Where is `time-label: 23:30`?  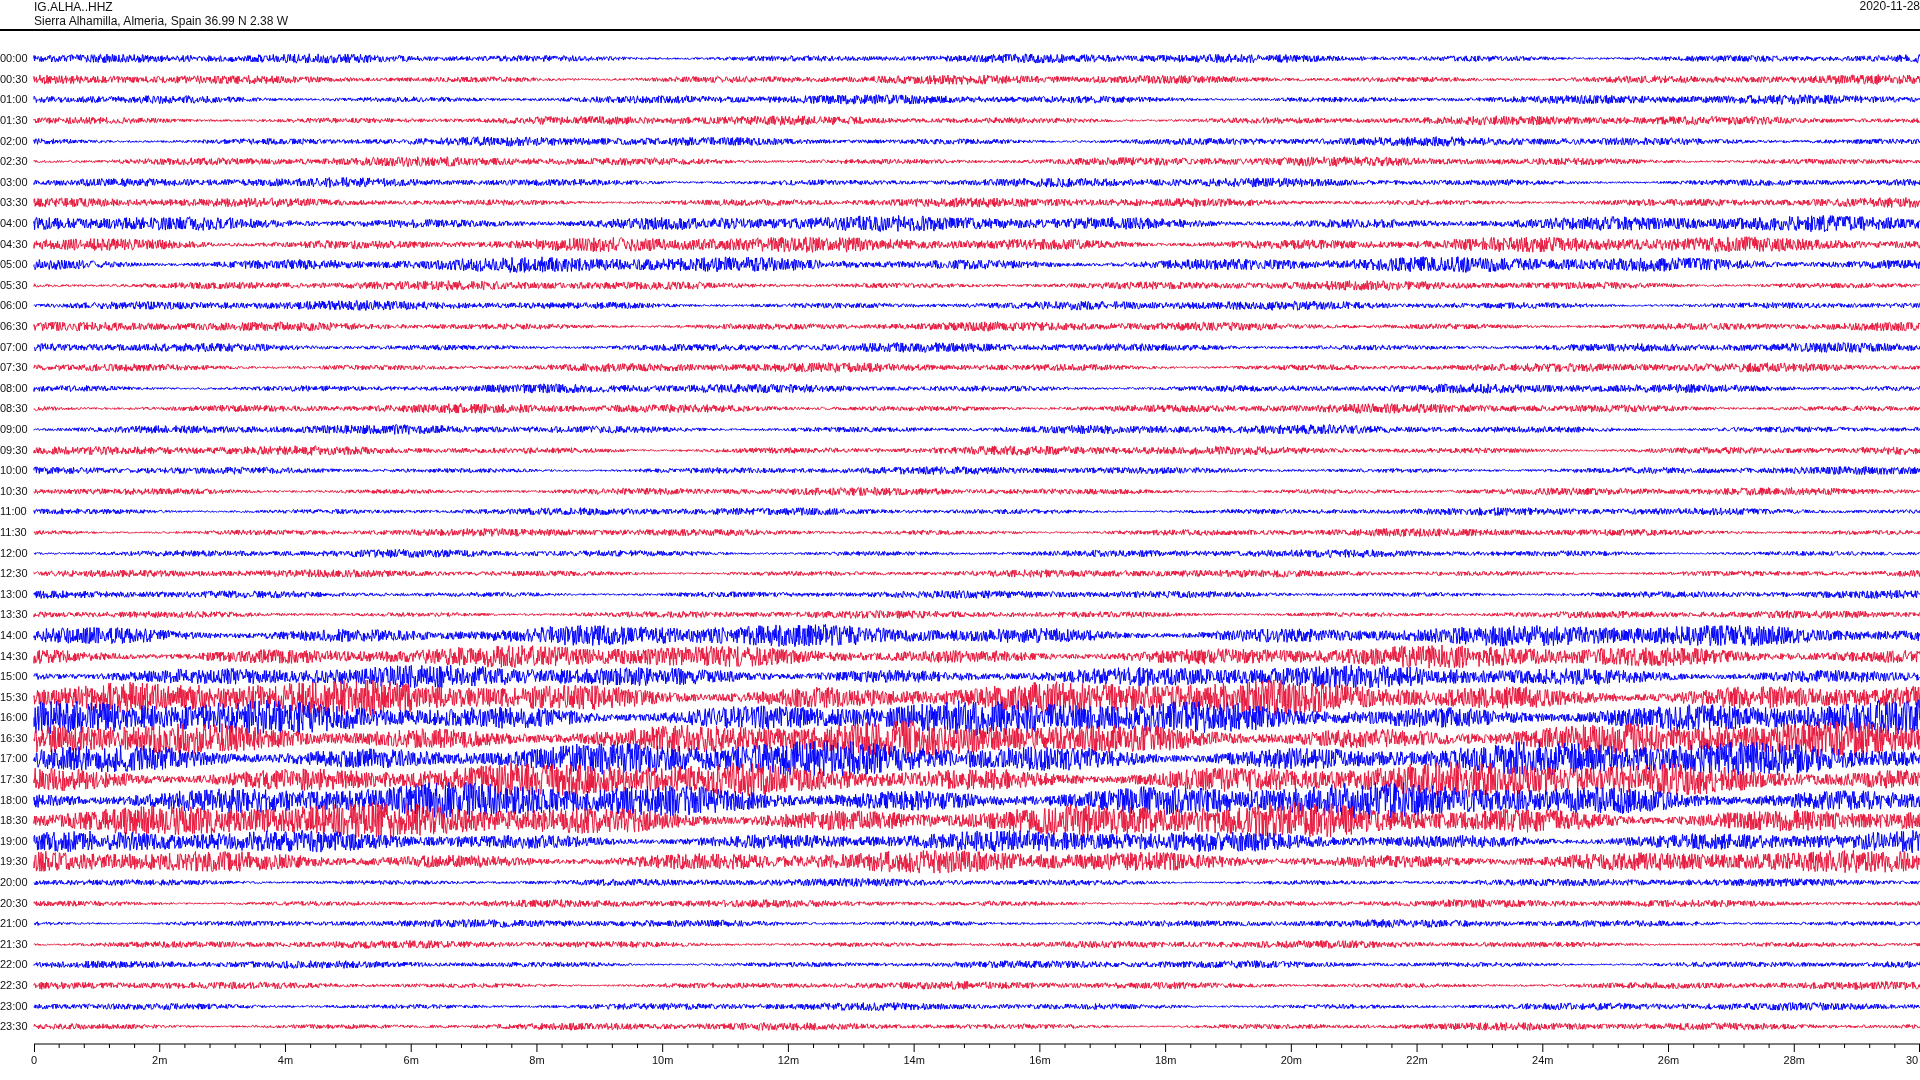
time-label: 23:30 is located at coordinates (14, 1026).